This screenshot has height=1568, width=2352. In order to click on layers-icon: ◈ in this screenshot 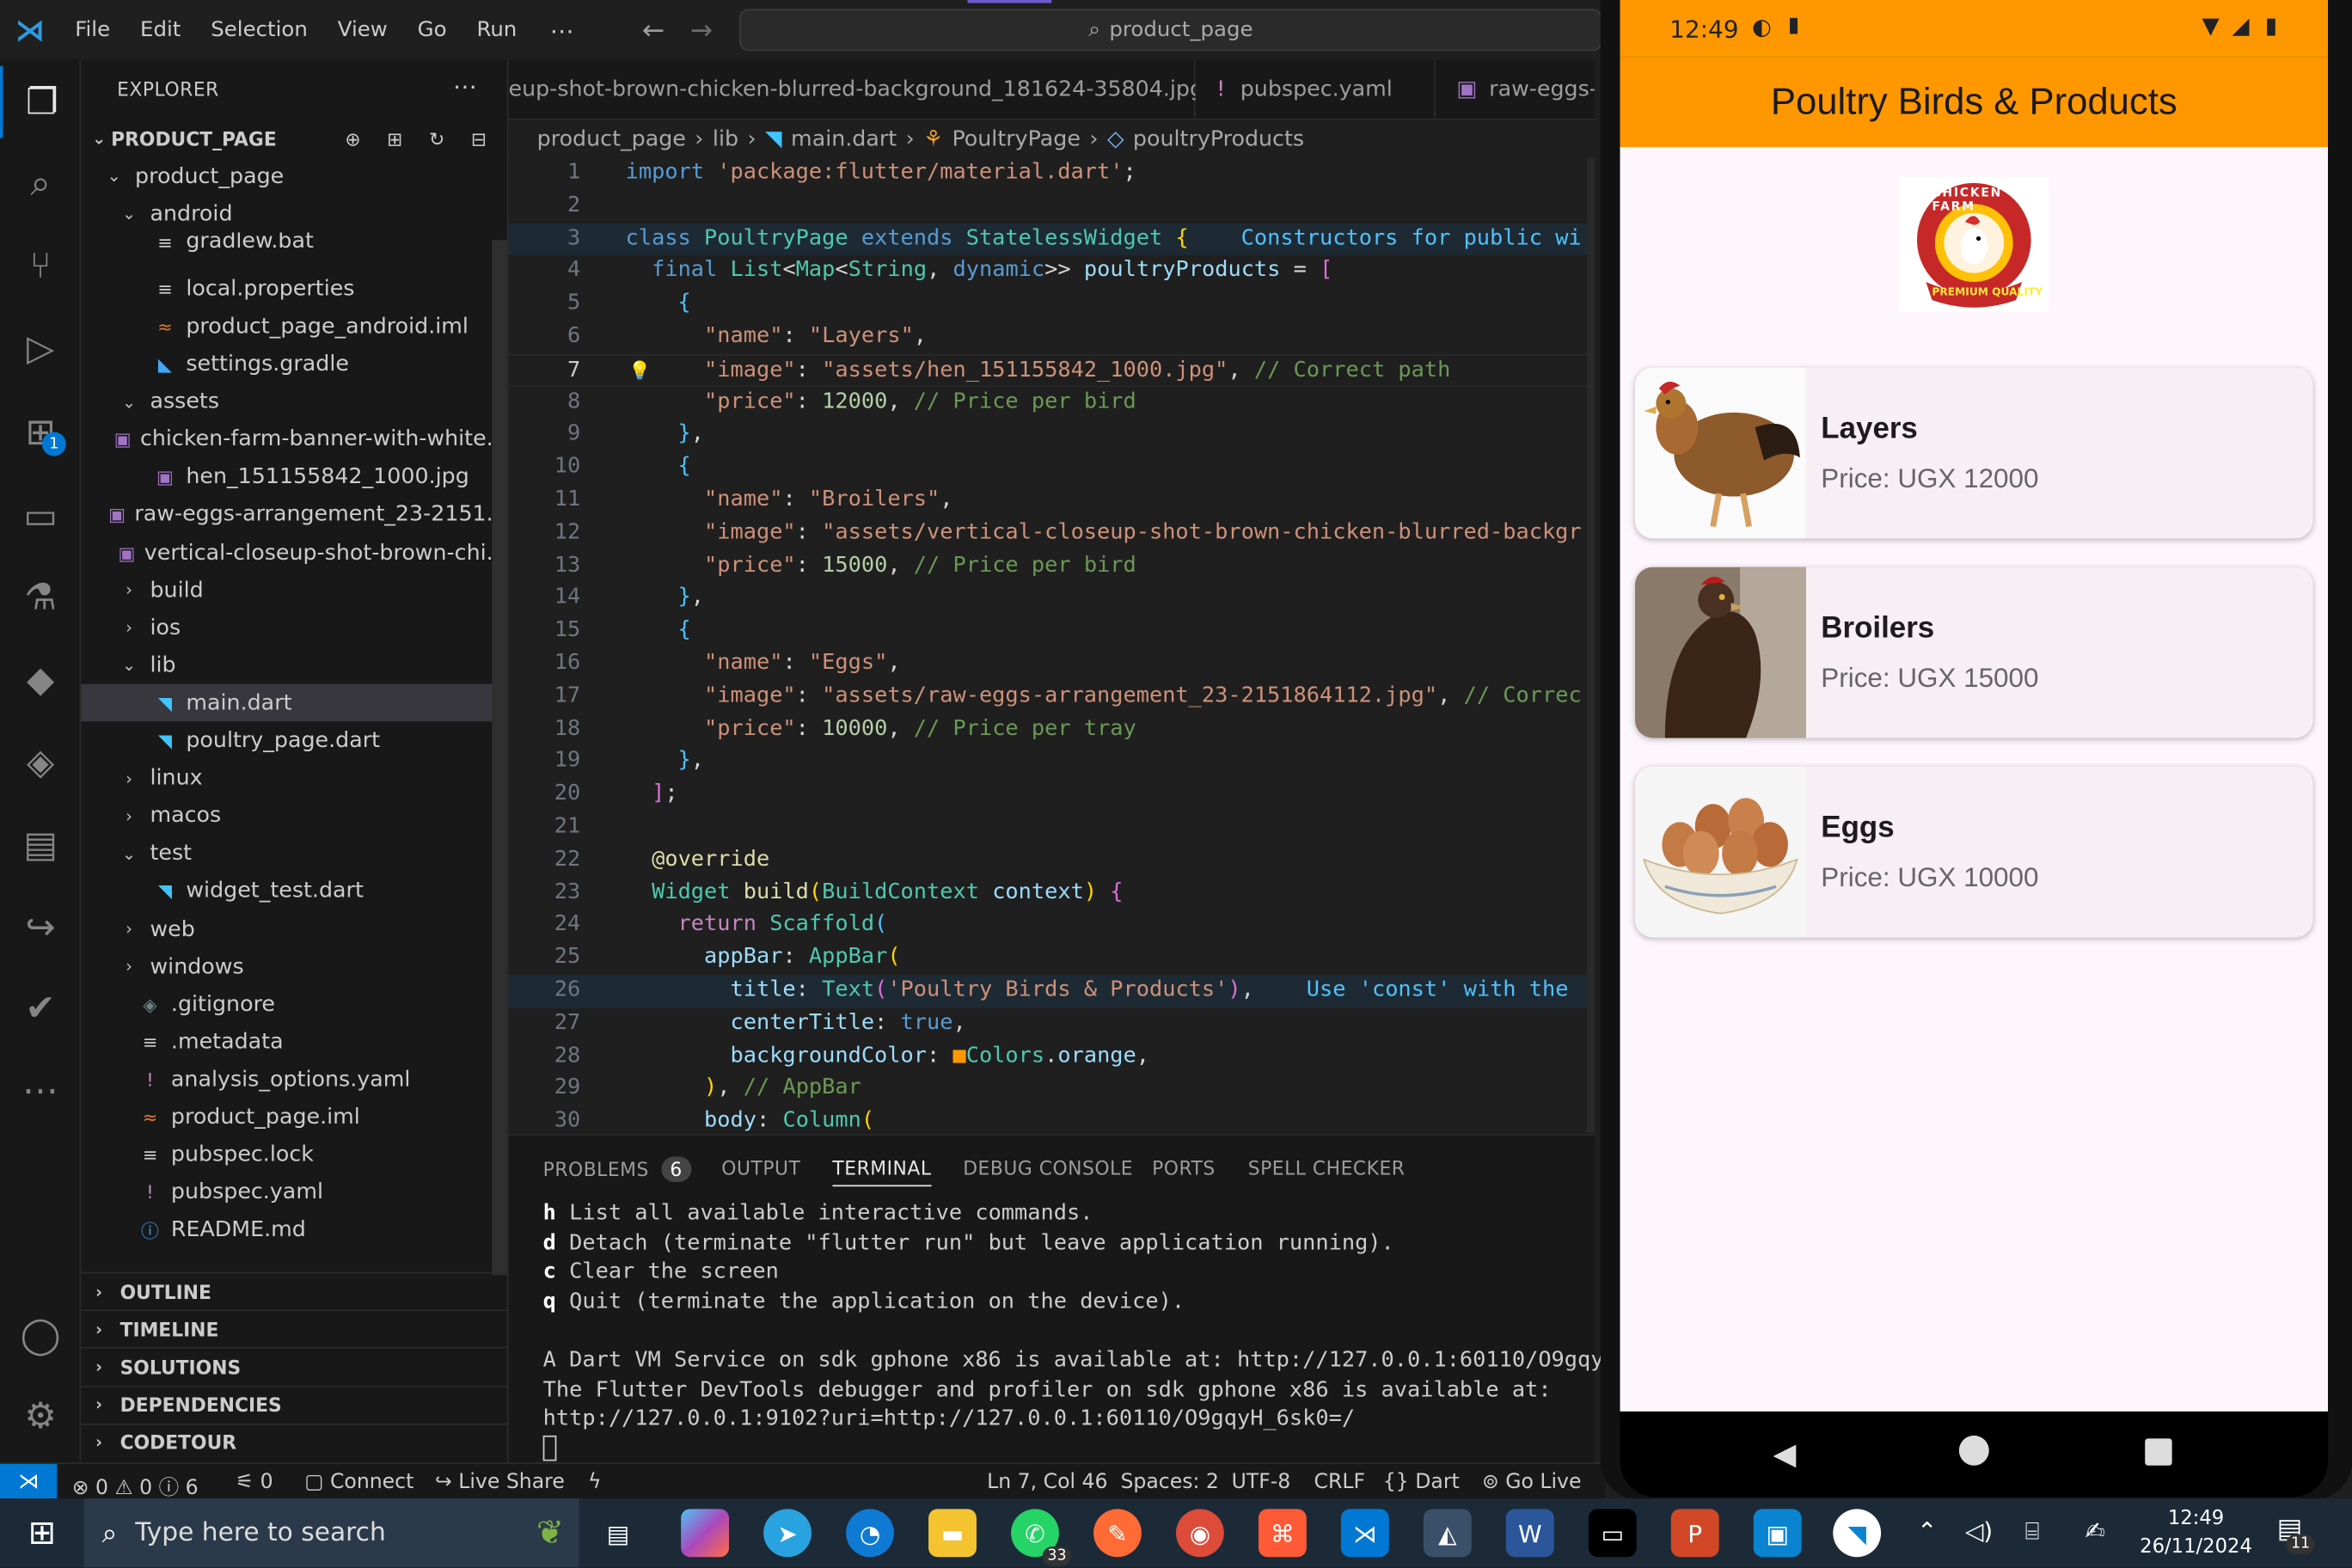, I will do `click(40, 762)`.